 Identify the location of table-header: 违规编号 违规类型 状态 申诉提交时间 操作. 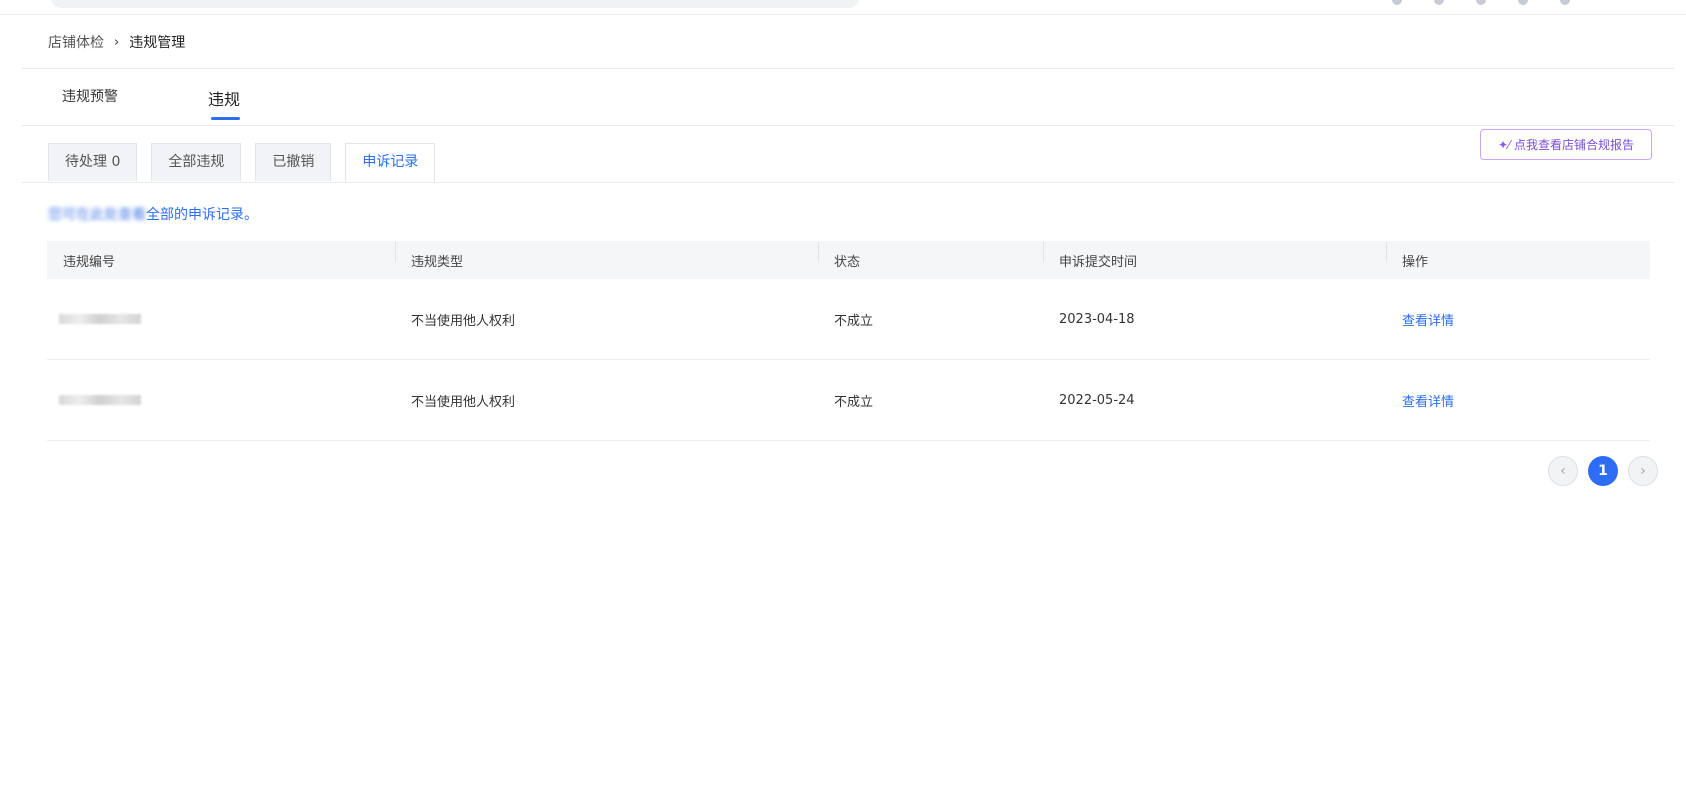
(848, 260).